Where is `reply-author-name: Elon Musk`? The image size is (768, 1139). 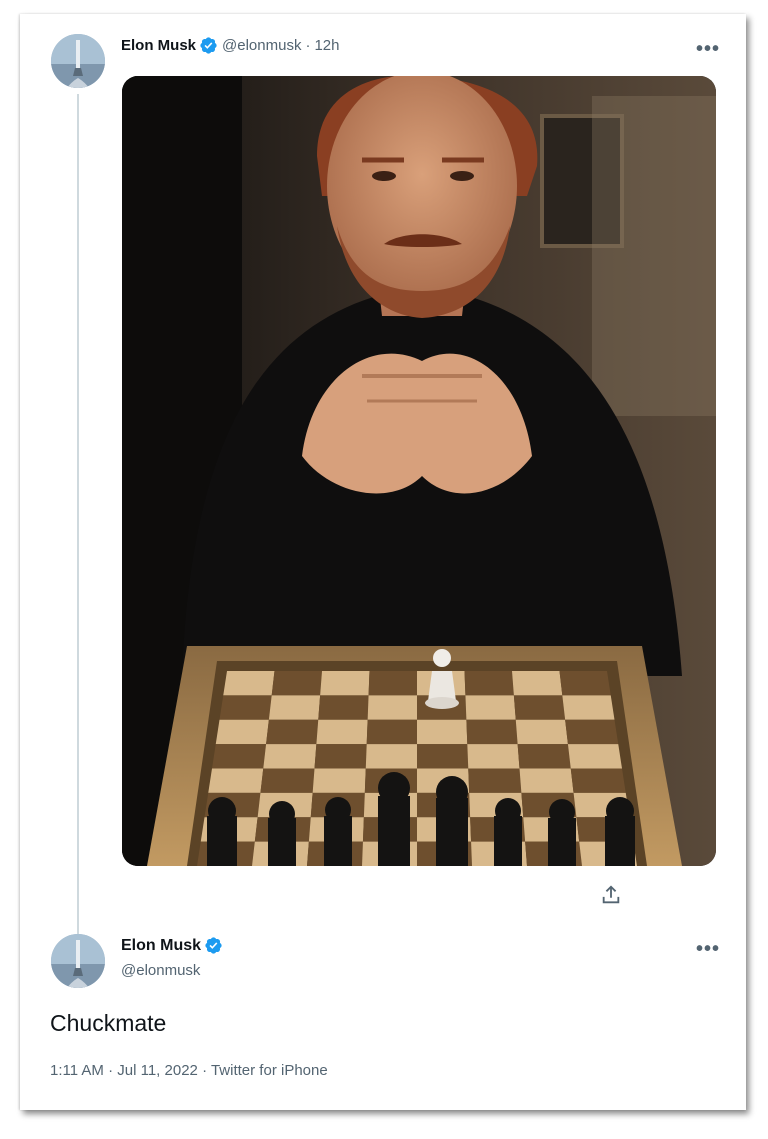 reply-author-name: Elon Musk is located at coordinates (161, 946).